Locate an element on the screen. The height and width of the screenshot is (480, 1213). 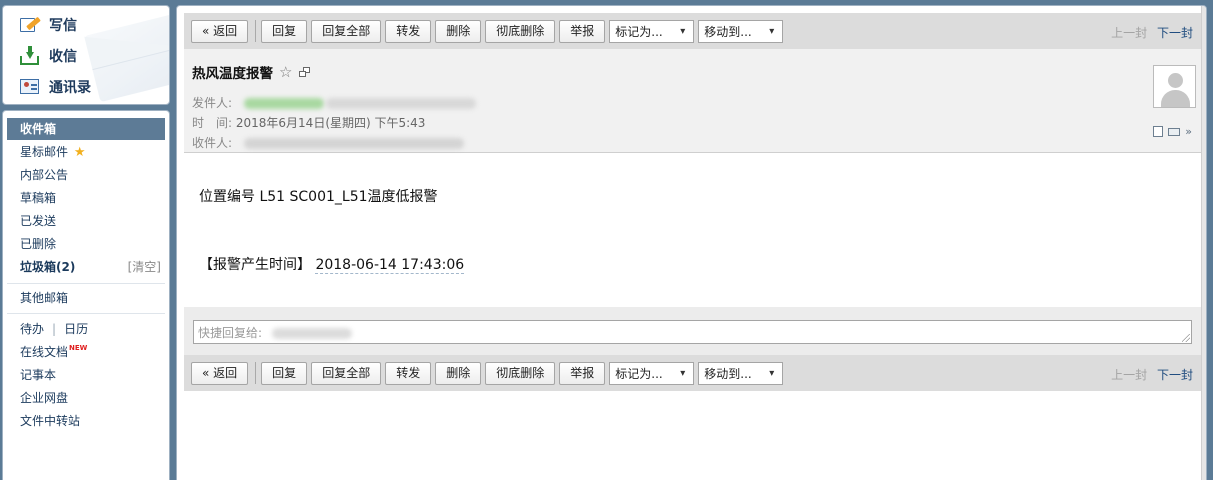
mail-from: 发件人: is located at coordinates (334, 102).